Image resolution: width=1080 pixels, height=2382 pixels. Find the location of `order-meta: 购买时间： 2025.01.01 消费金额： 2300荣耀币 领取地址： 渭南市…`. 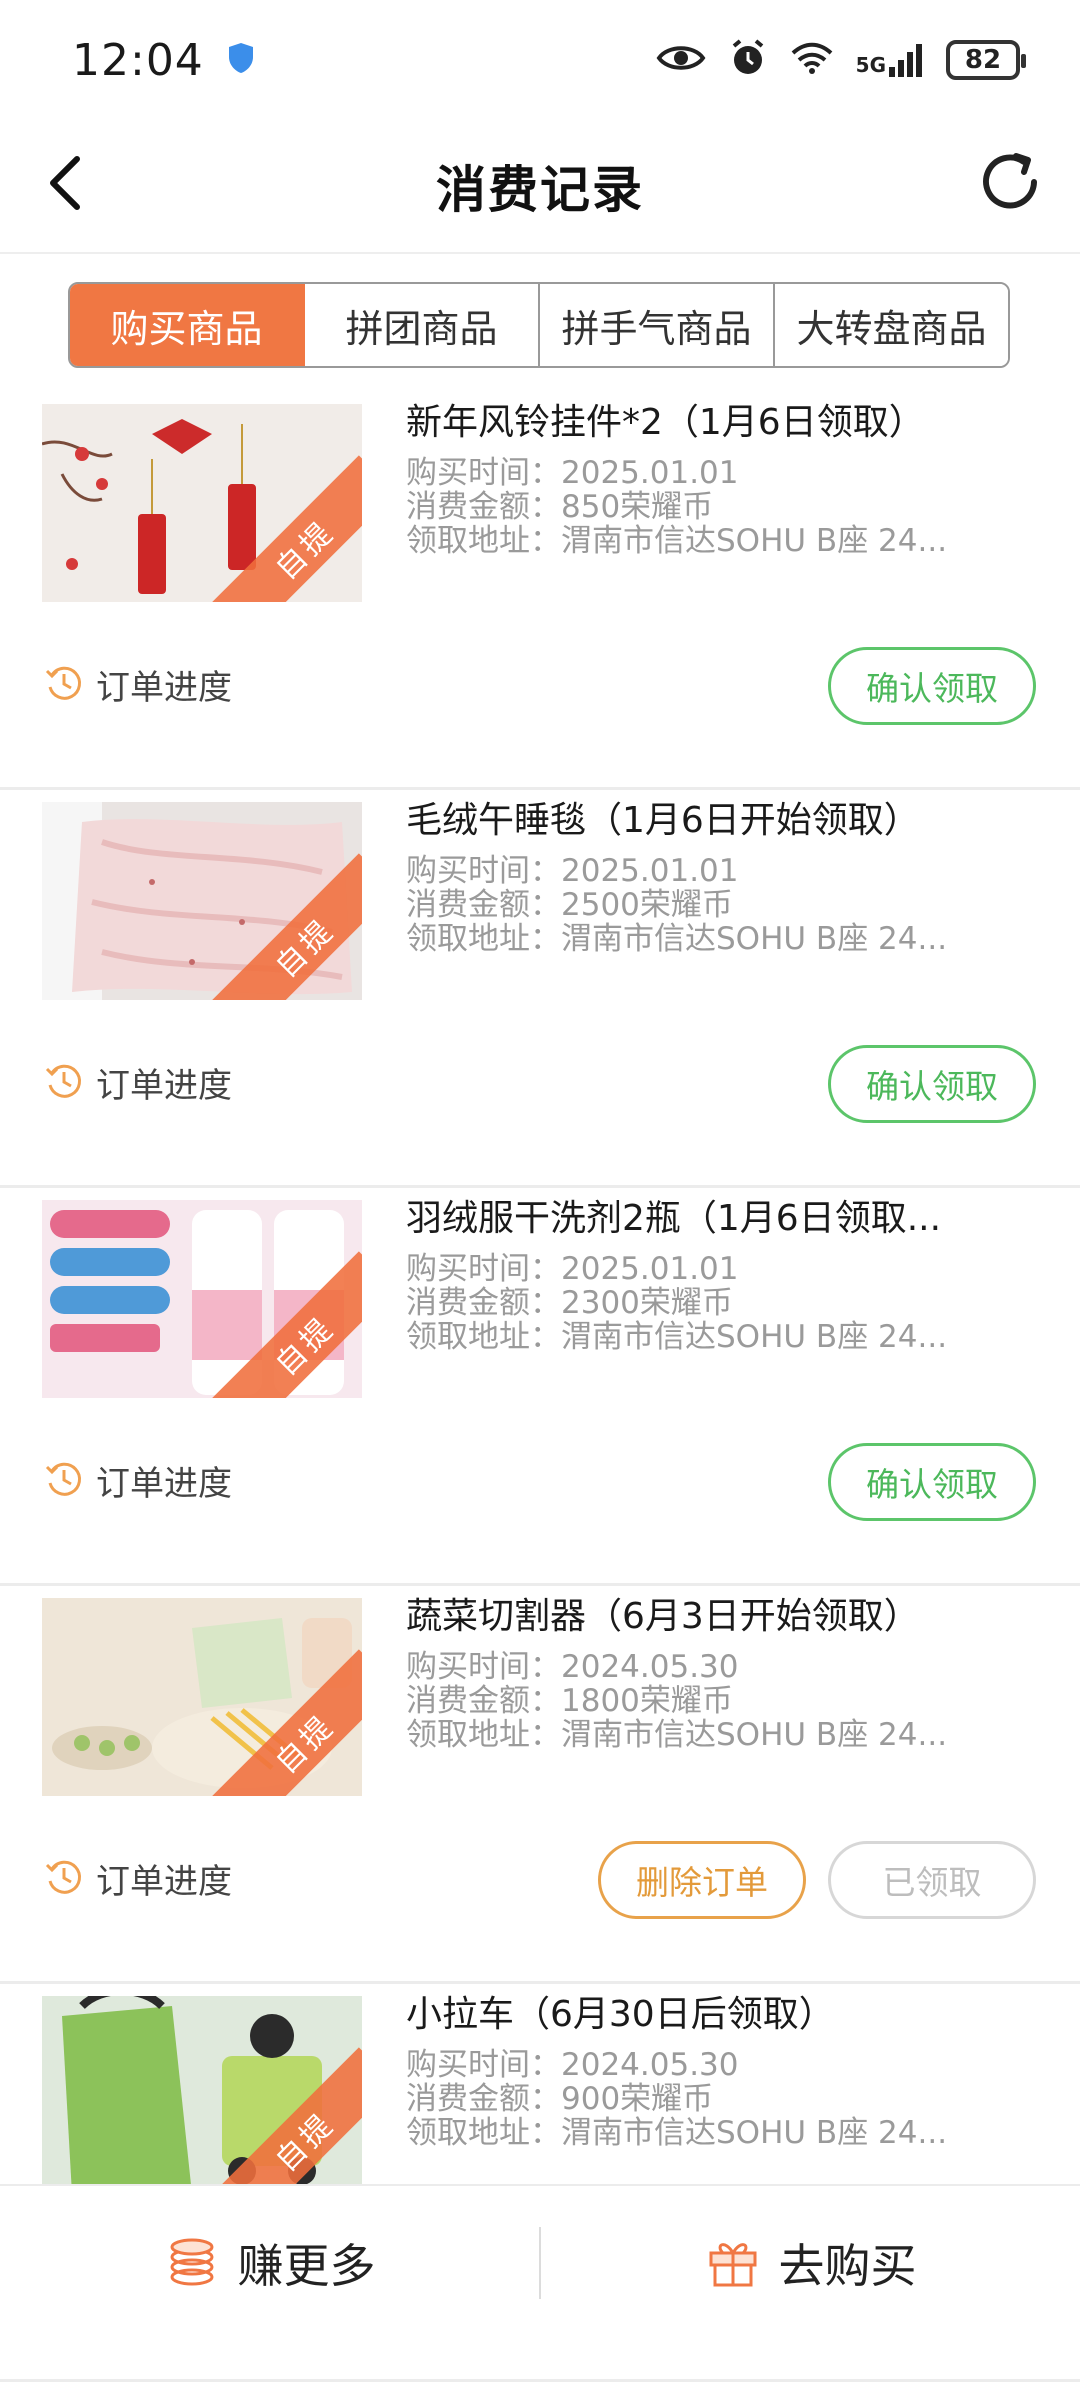

order-meta: 购买时间： 2025.01.01 消费金额： 2300荣耀币 领取地址： 渭南市… is located at coordinates (706, 1303).